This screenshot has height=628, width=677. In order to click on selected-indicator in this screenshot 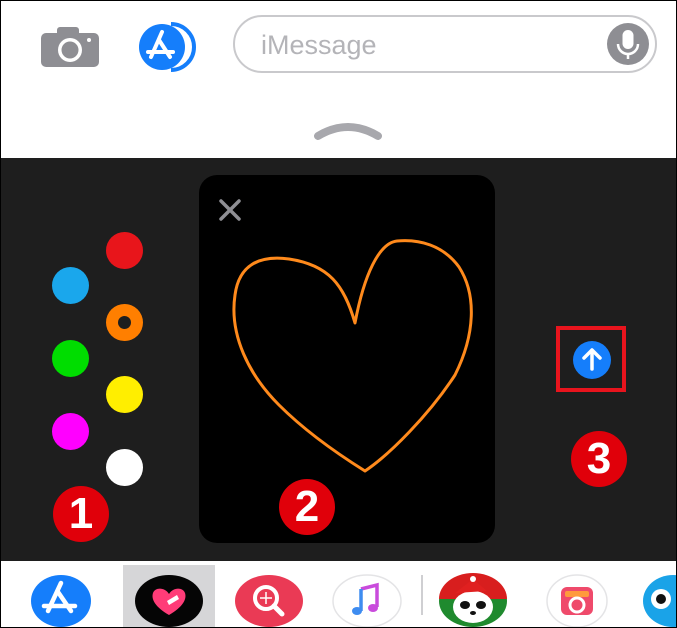, I will do `click(124, 322)`.